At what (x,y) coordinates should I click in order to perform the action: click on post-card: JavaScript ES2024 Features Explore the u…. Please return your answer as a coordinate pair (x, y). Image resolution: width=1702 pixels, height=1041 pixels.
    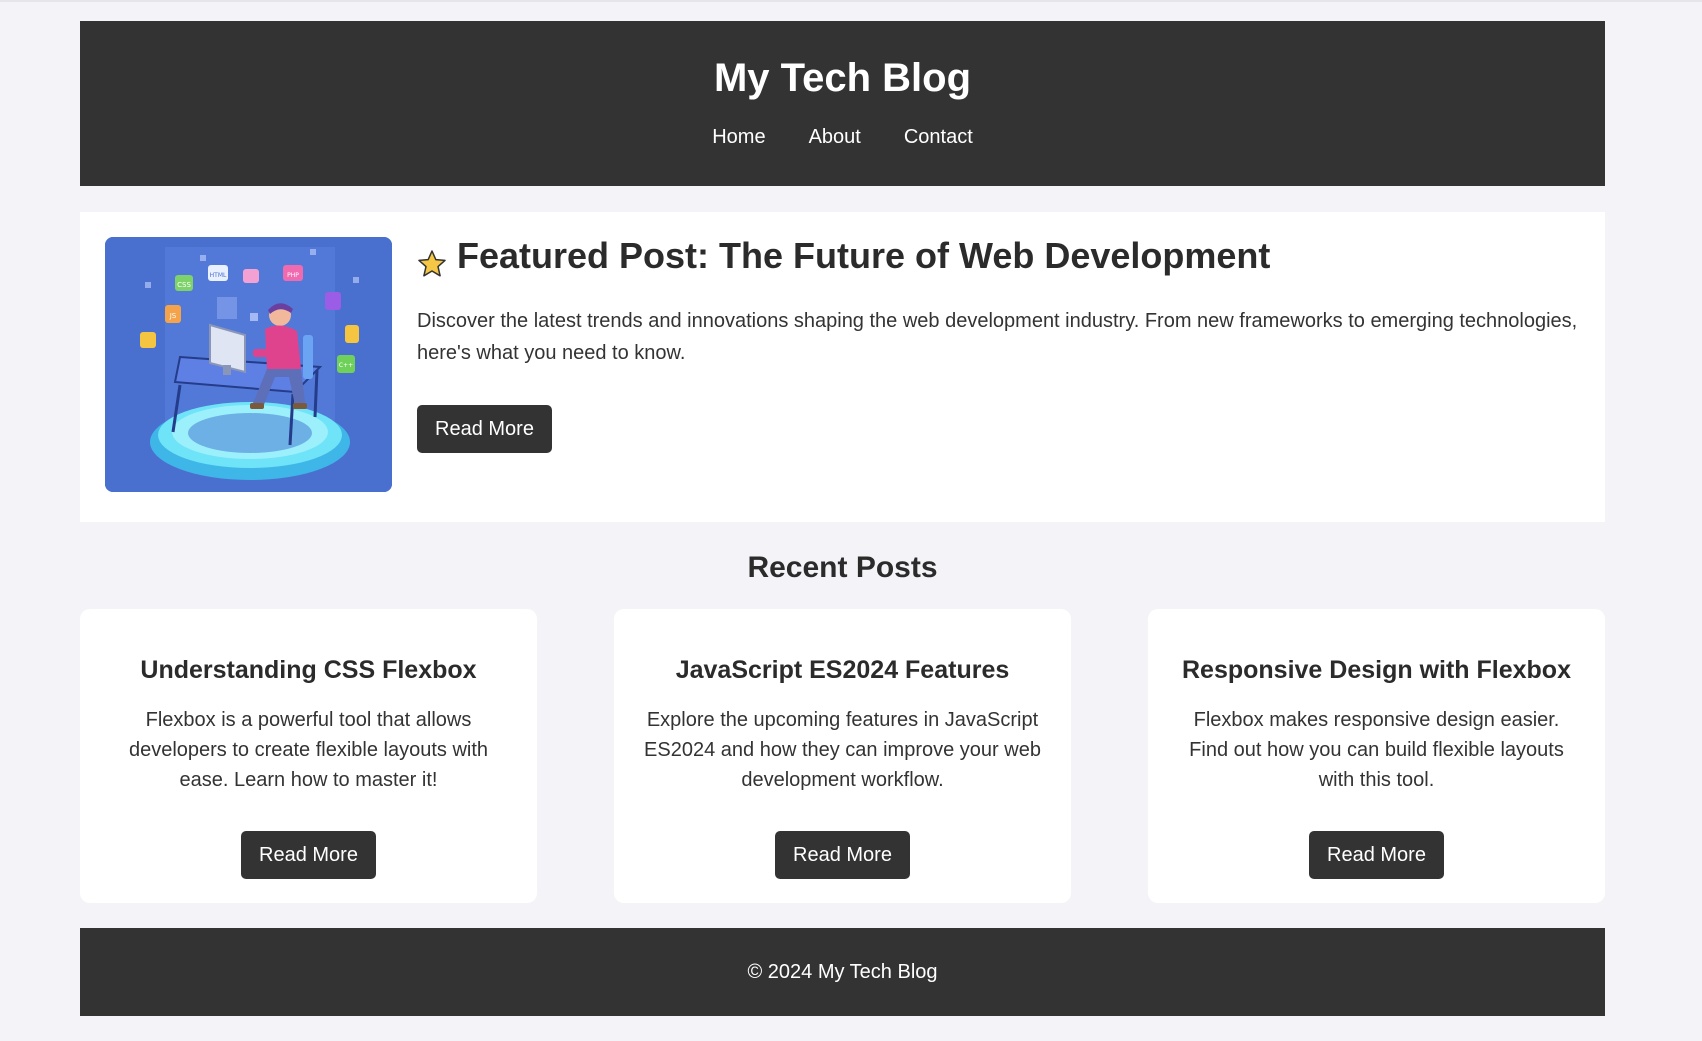
    Looking at the image, I should click on (842, 756).